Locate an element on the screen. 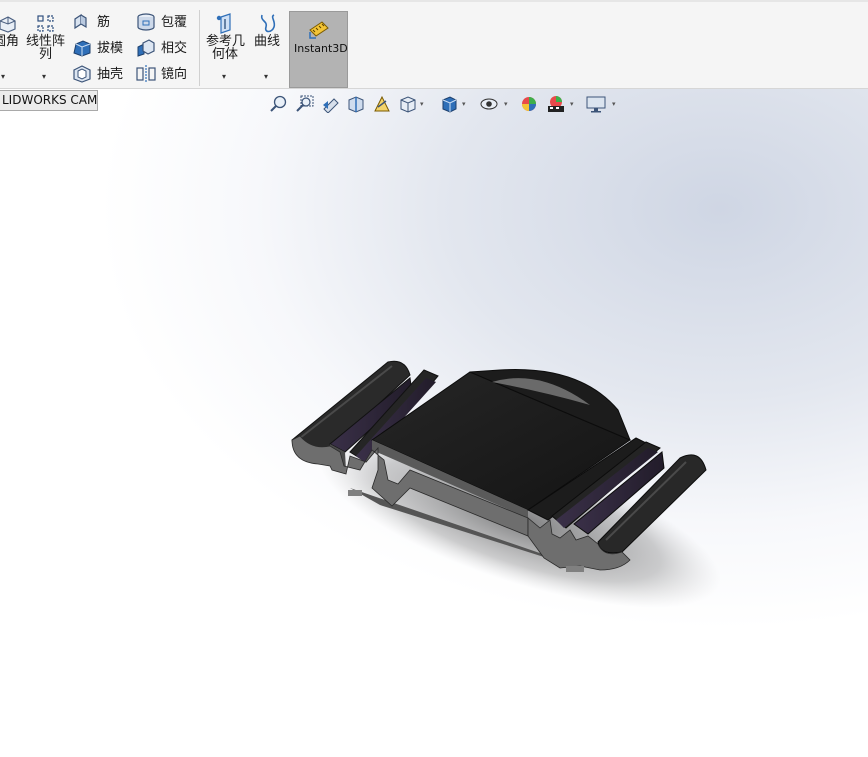 Image resolution: width=868 pixels, height=757 pixels. intersect-button: 相交 is located at coordinates (165, 49).